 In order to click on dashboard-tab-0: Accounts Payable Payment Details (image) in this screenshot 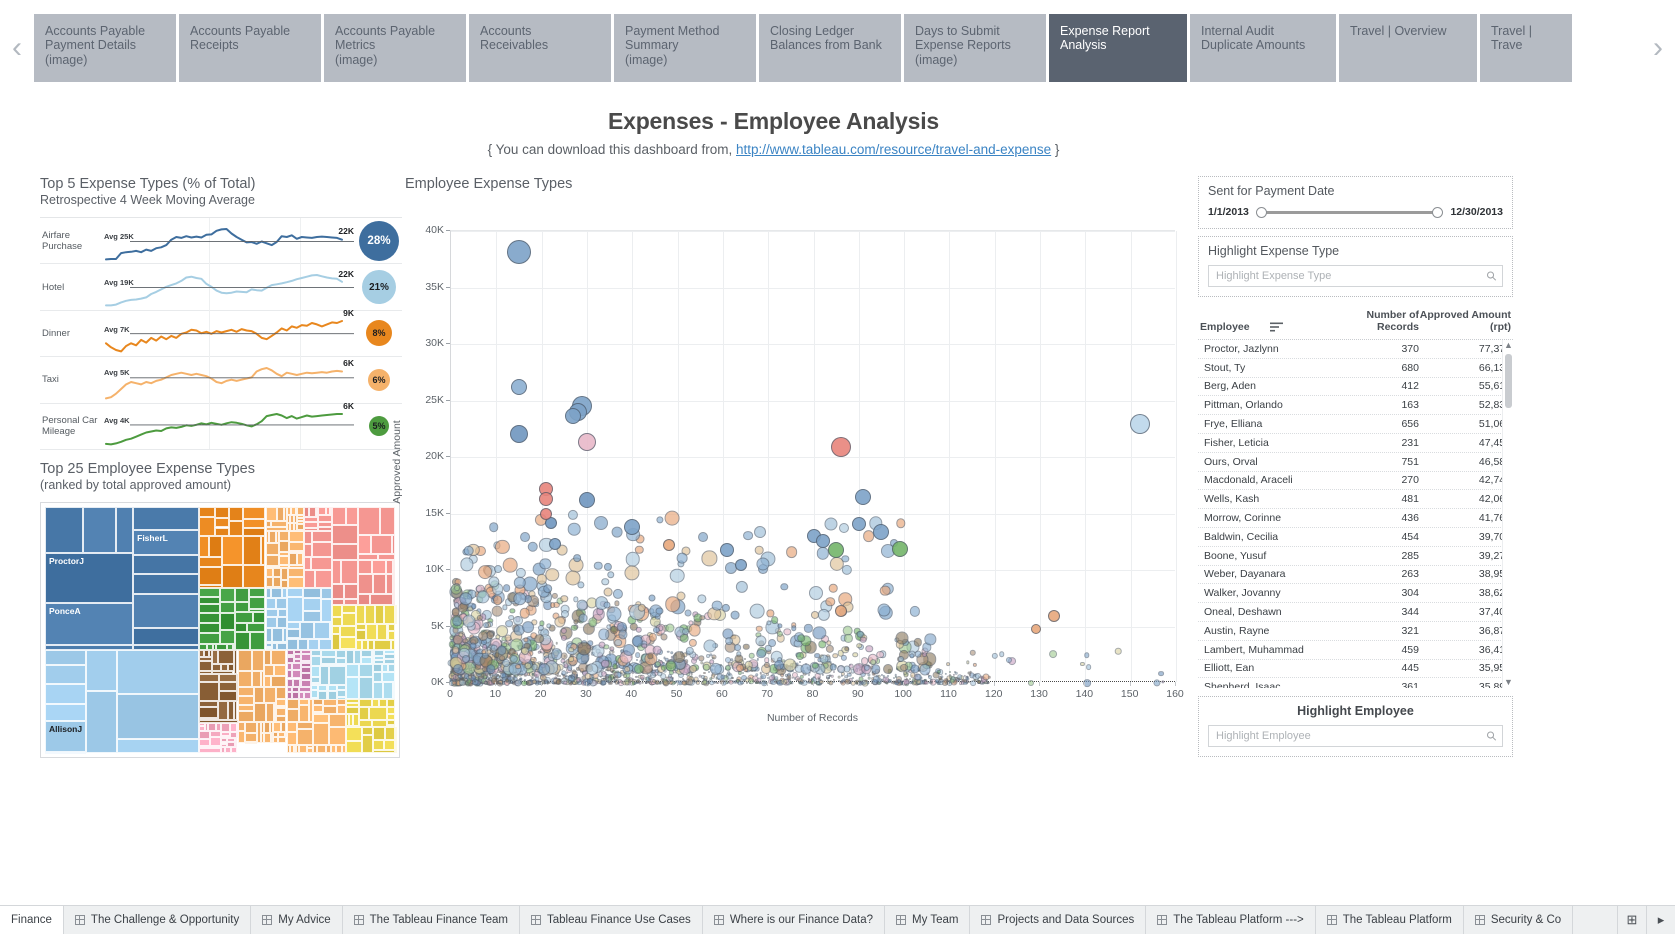, I will do `click(105, 48)`.